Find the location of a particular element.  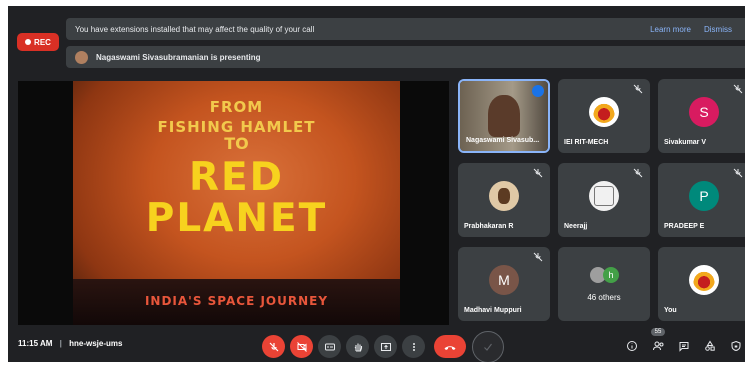

chat-icon is located at coordinates (684, 347).